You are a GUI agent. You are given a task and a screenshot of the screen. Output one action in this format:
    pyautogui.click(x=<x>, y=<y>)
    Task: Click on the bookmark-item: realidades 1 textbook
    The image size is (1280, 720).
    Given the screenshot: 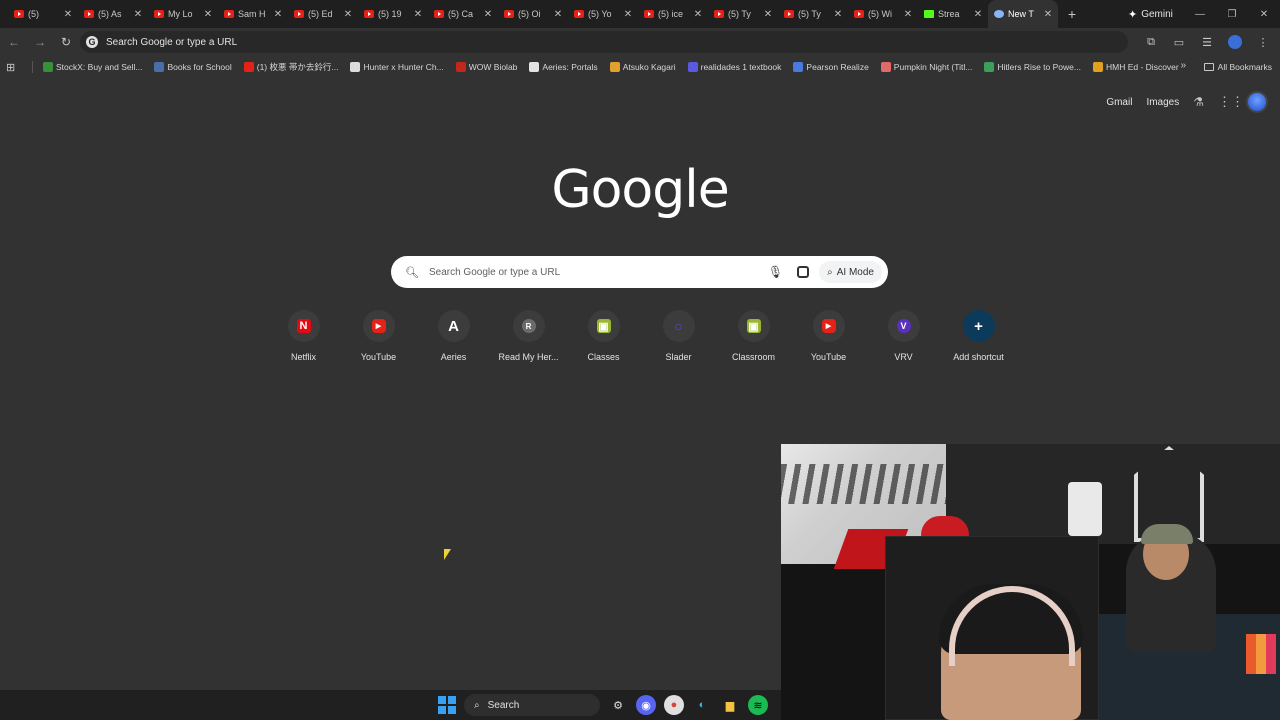 What is the action you would take?
    pyautogui.click(x=734, y=67)
    